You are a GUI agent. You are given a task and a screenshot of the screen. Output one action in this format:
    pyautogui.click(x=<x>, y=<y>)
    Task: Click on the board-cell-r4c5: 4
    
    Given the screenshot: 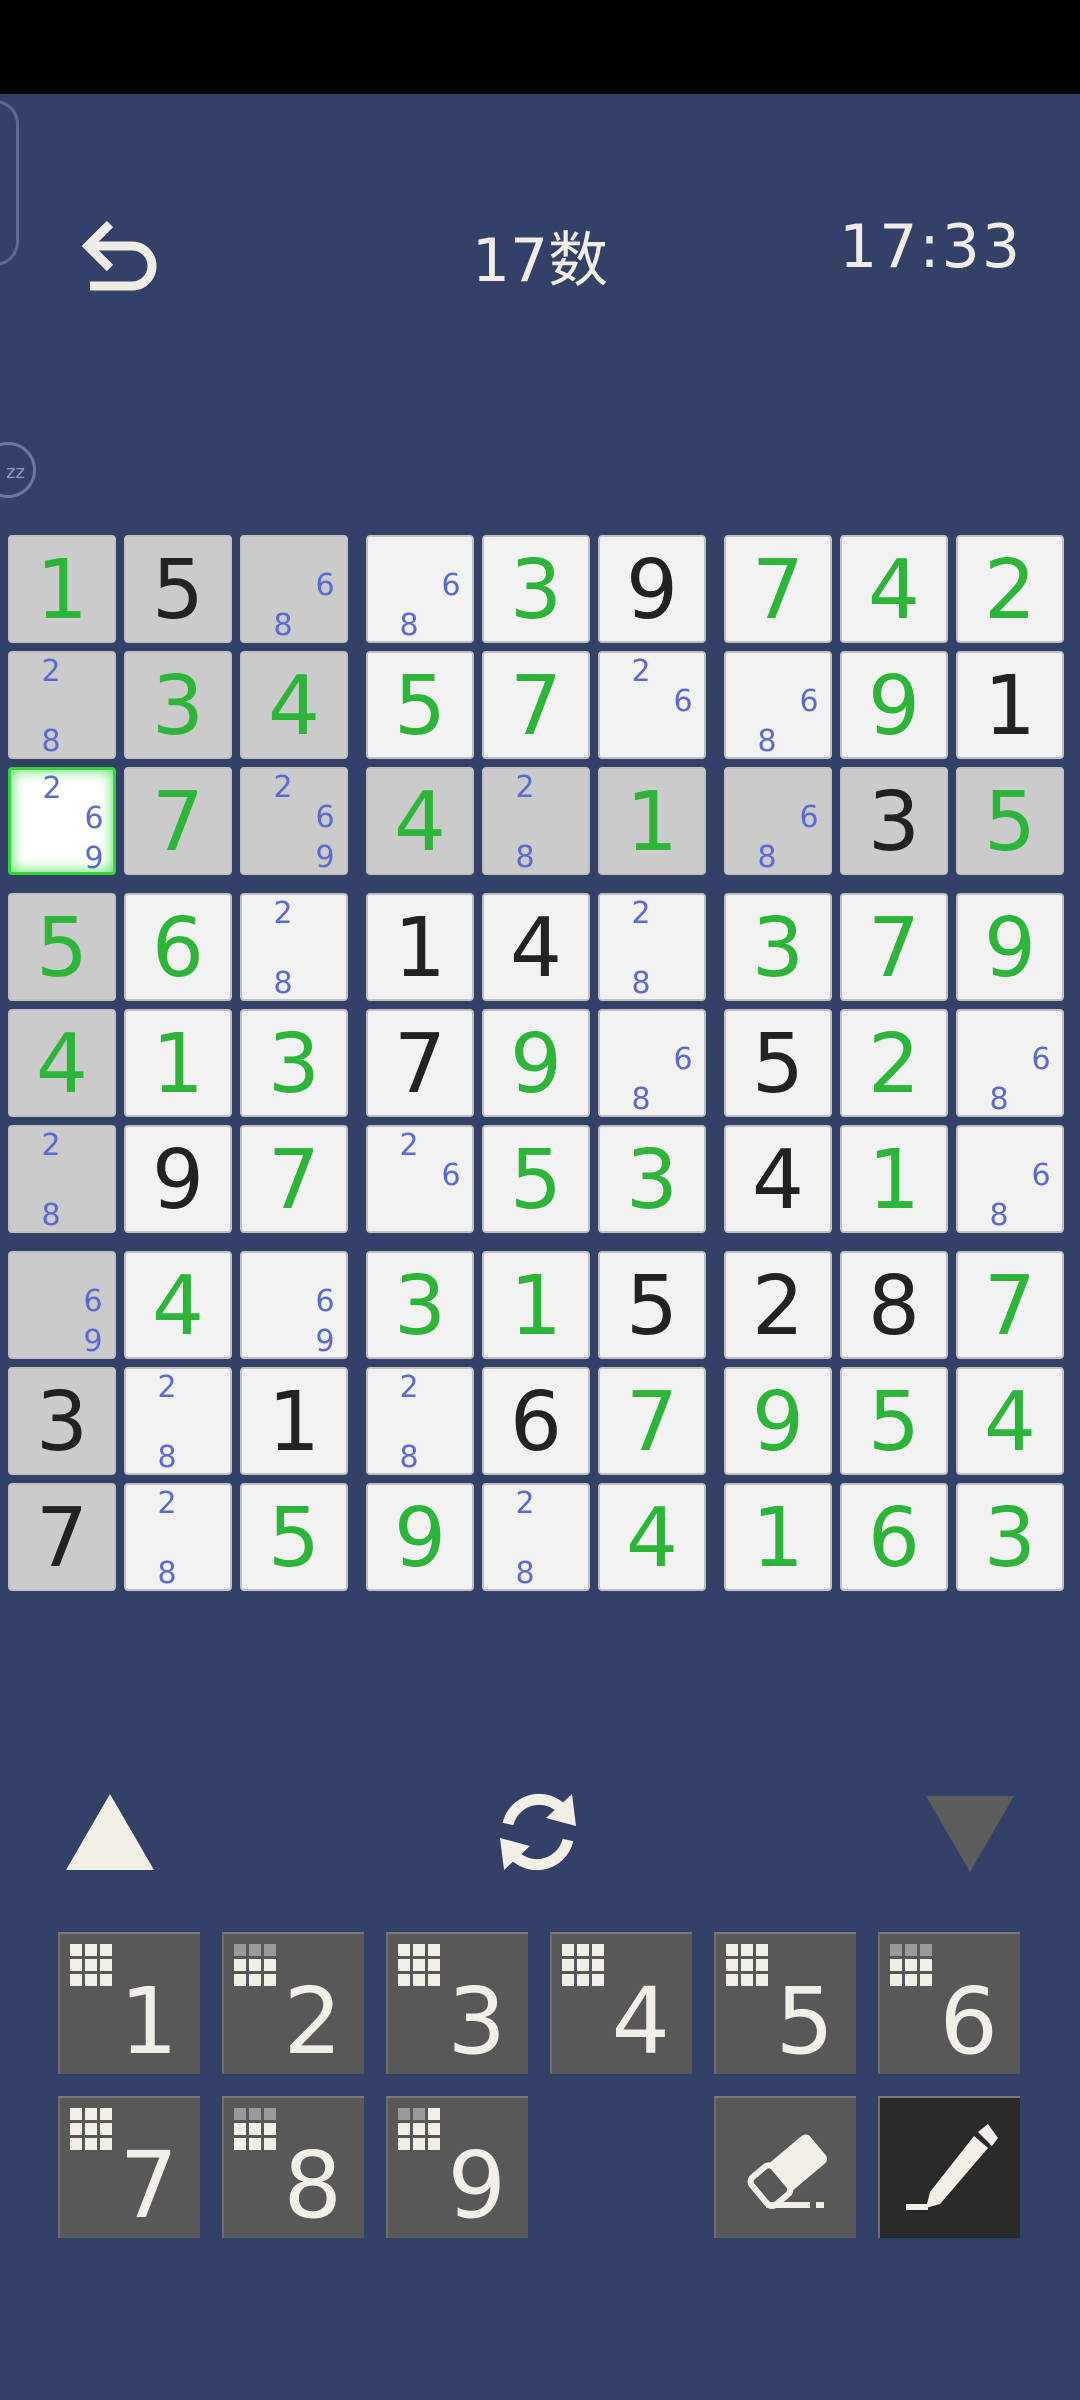 What is the action you would take?
    pyautogui.click(x=536, y=947)
    